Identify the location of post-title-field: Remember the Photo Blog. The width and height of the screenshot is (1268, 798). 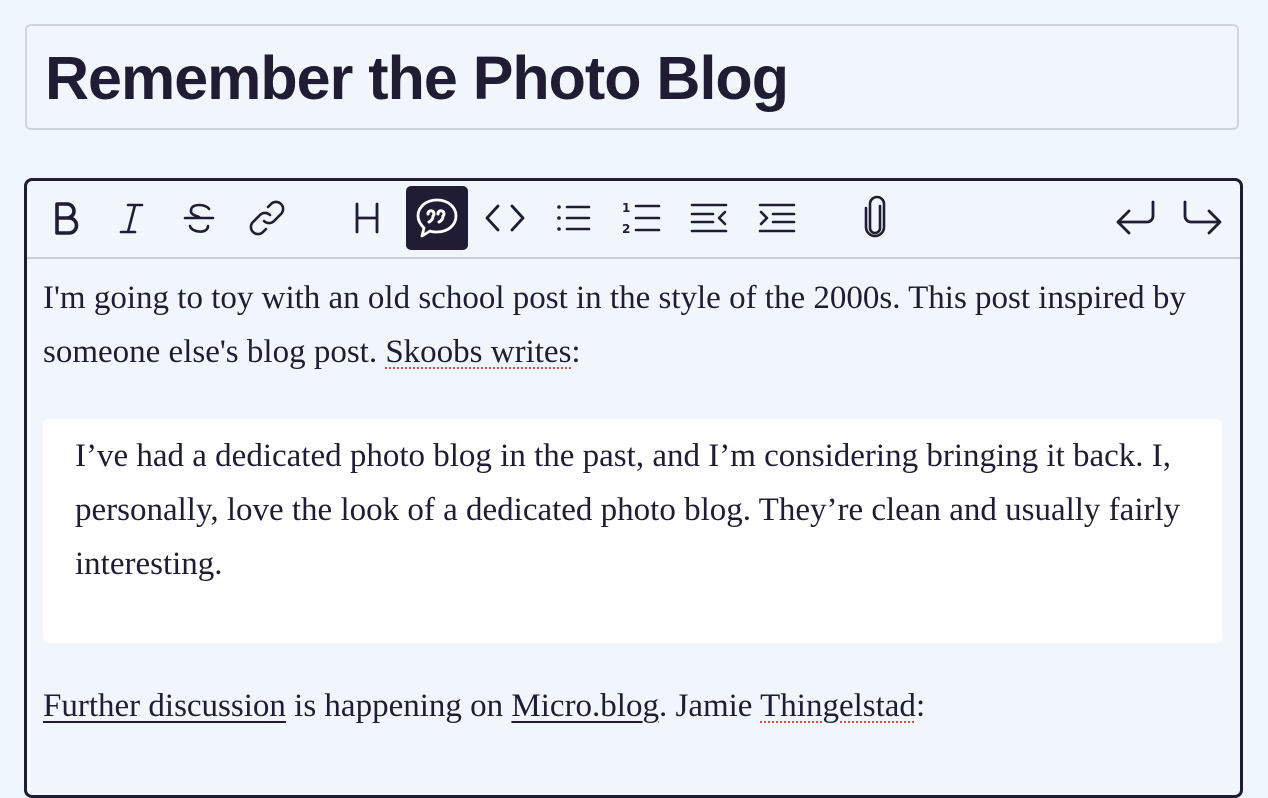
(632, 77).